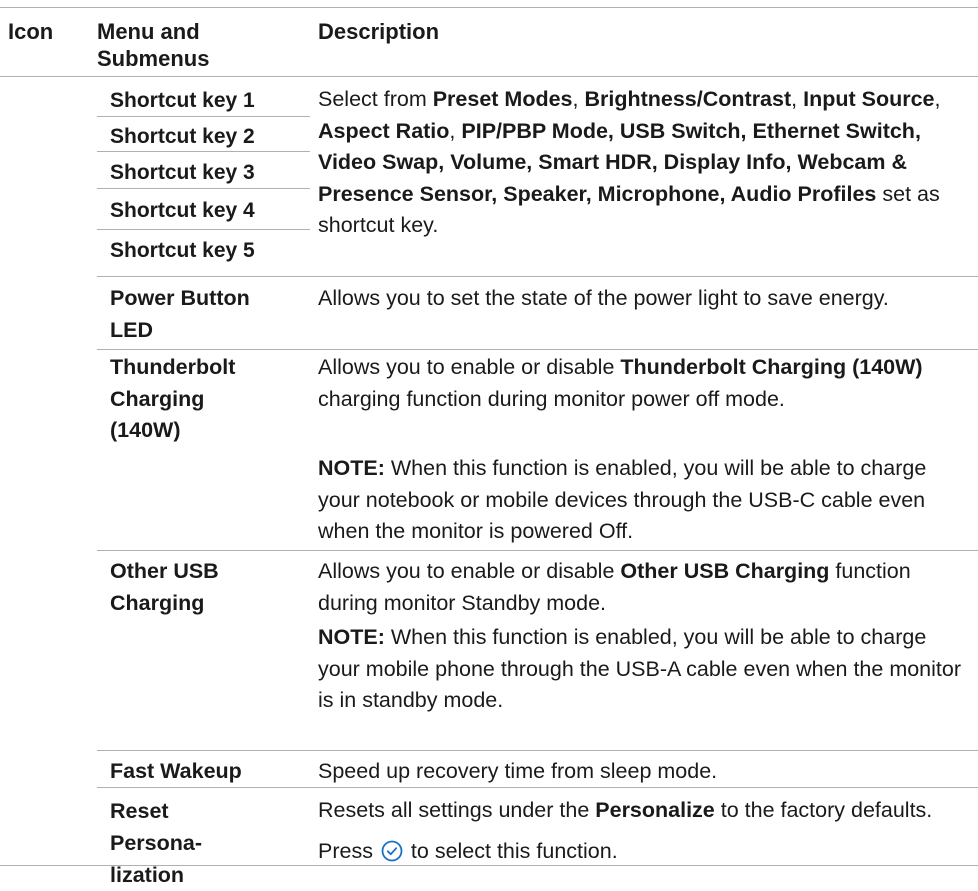 The width and height of the screenshot is (978, 891). What do you see at coordinates (180, 314) in the screenshot?
I see `power-button-led-label: Power Button LED` at bounding box center [180, 314].